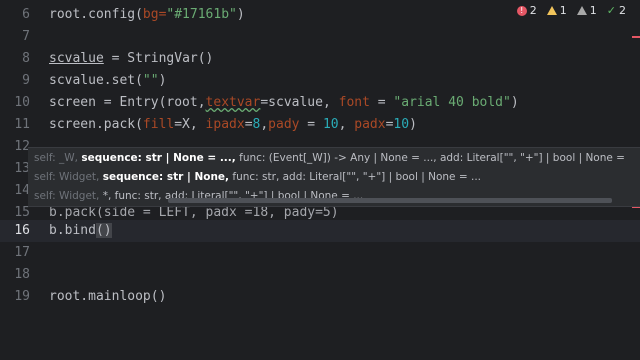  What do you see at coordinates (76, 58) in the screenshot?
I see `code-token: scvalue` at bounding box center [76, 58].